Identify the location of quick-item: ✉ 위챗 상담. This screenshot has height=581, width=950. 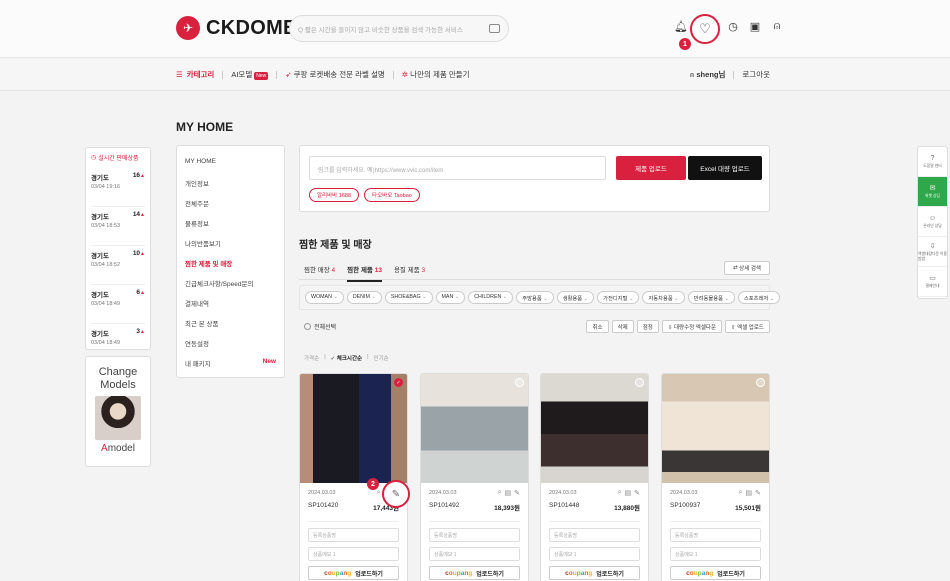
(932, 192).